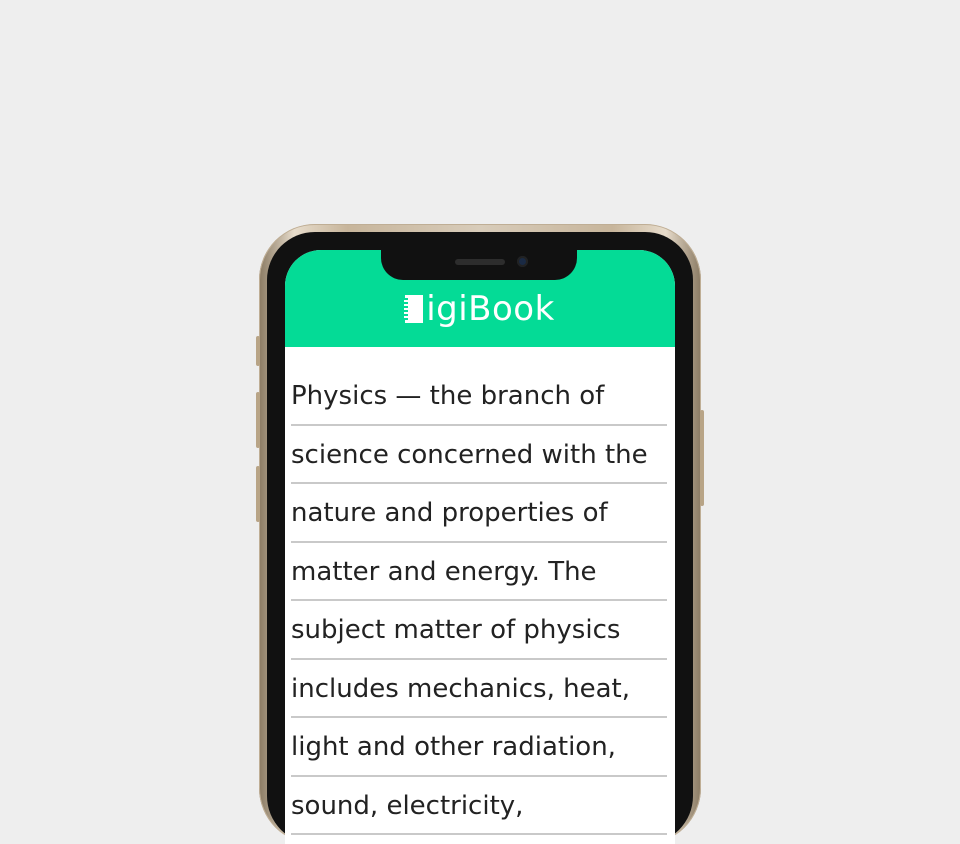  What do you see at coordinates (479, 513) in the screenshot?
I see `text-line: nature and properties of` at bounding box center [479, 513].